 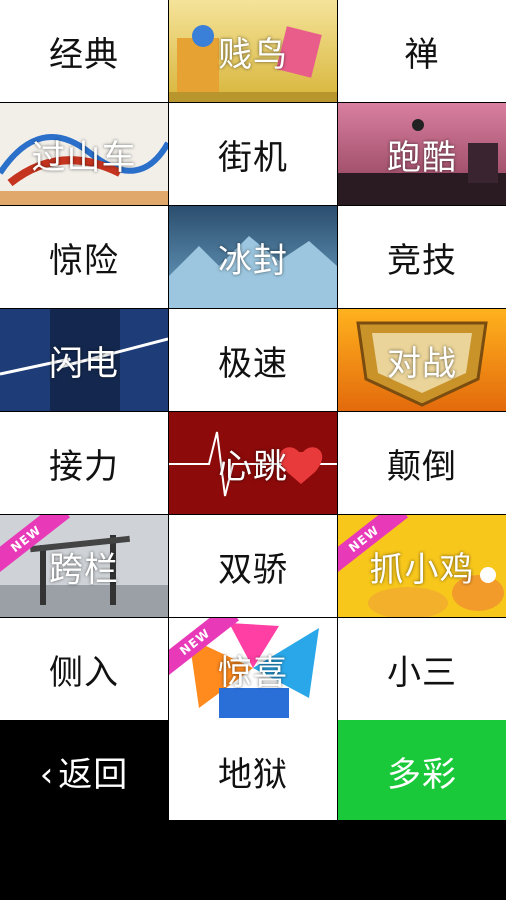 I want to click on tile-label: 惊喜, so click(x=253, y=672).